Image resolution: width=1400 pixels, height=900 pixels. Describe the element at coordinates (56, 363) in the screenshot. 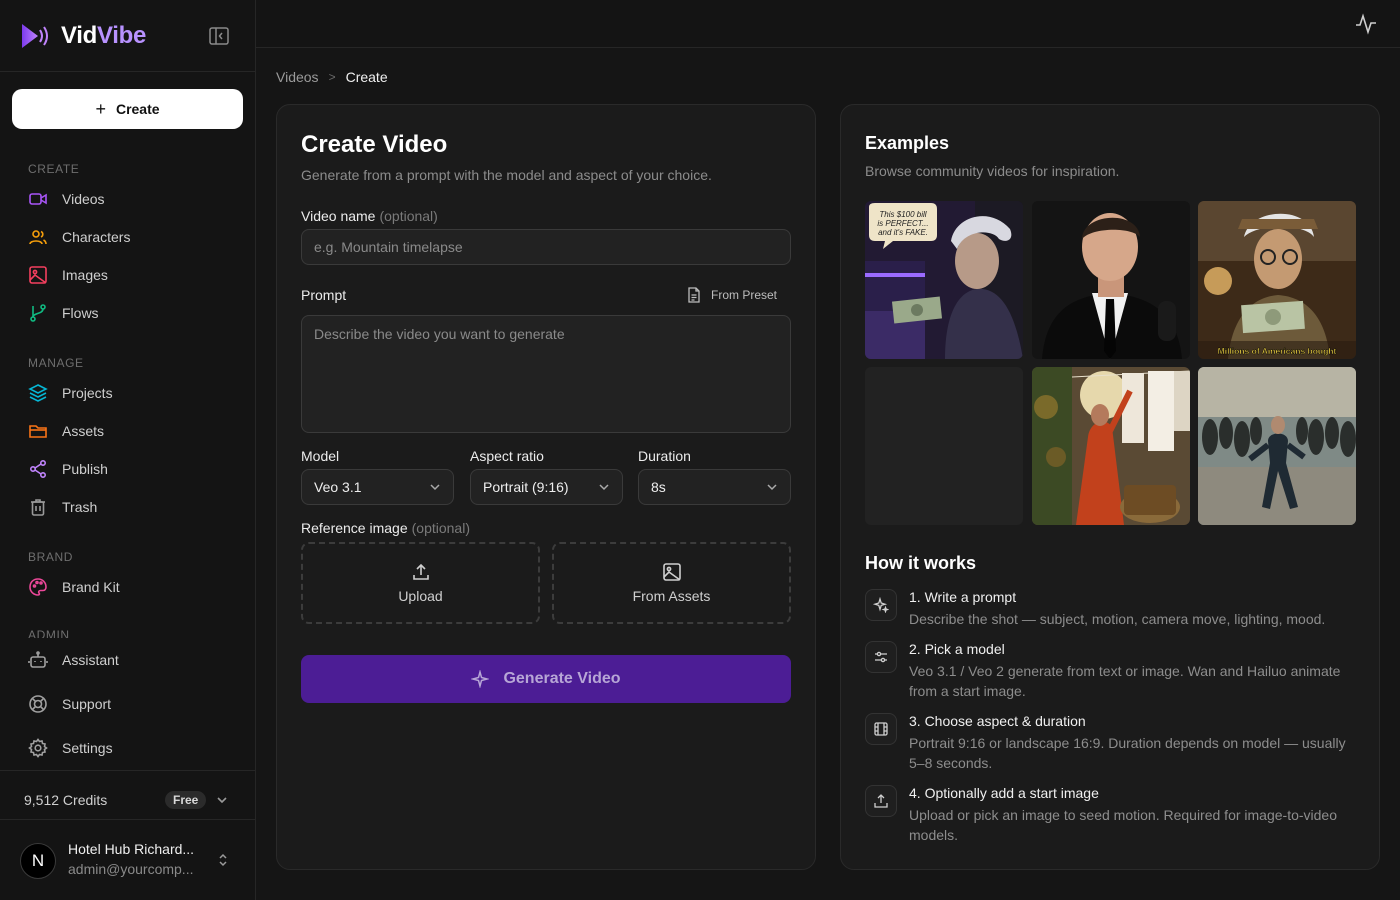

I see `section-label-manage: MANAGE` at that location.